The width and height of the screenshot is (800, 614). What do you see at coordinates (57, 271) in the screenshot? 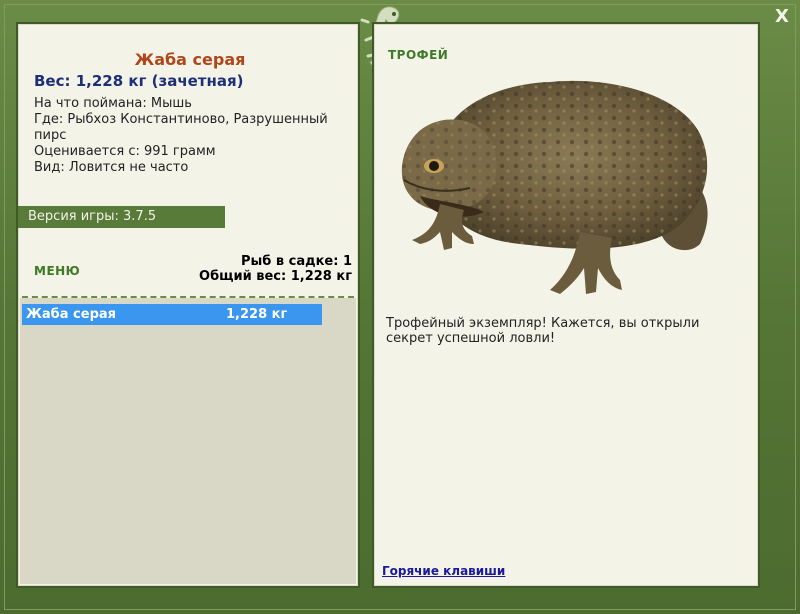
I see `menu-button: МЕНЮ` at bounding box center [57, 271].